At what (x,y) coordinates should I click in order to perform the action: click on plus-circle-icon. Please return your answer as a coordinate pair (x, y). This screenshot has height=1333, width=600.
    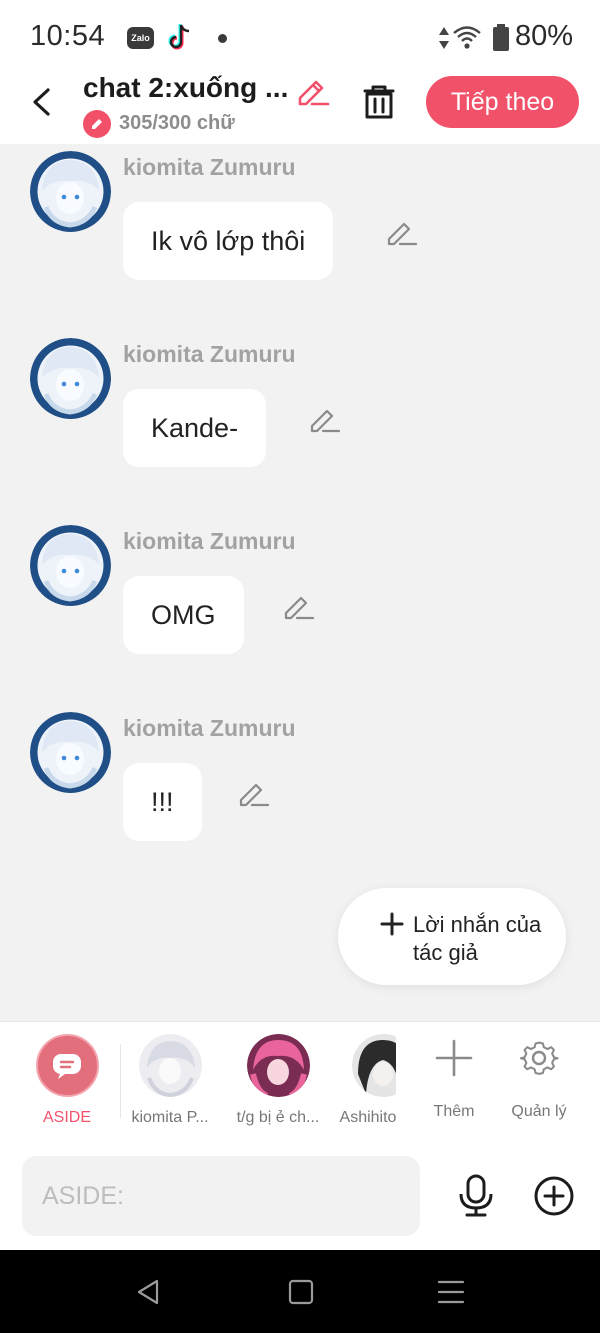
    Looking at the image, I should click on (554, 1196).